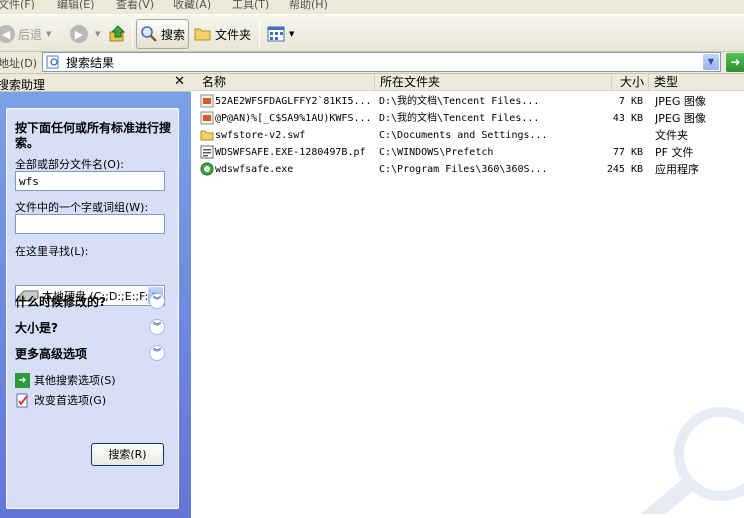  I want to click on forward-button: ▶ ▼, so click(85, 34).